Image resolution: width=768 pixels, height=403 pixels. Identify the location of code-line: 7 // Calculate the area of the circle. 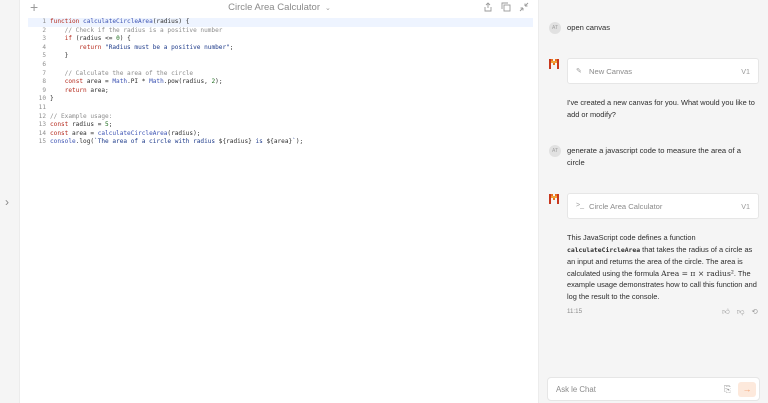
(118, 73).